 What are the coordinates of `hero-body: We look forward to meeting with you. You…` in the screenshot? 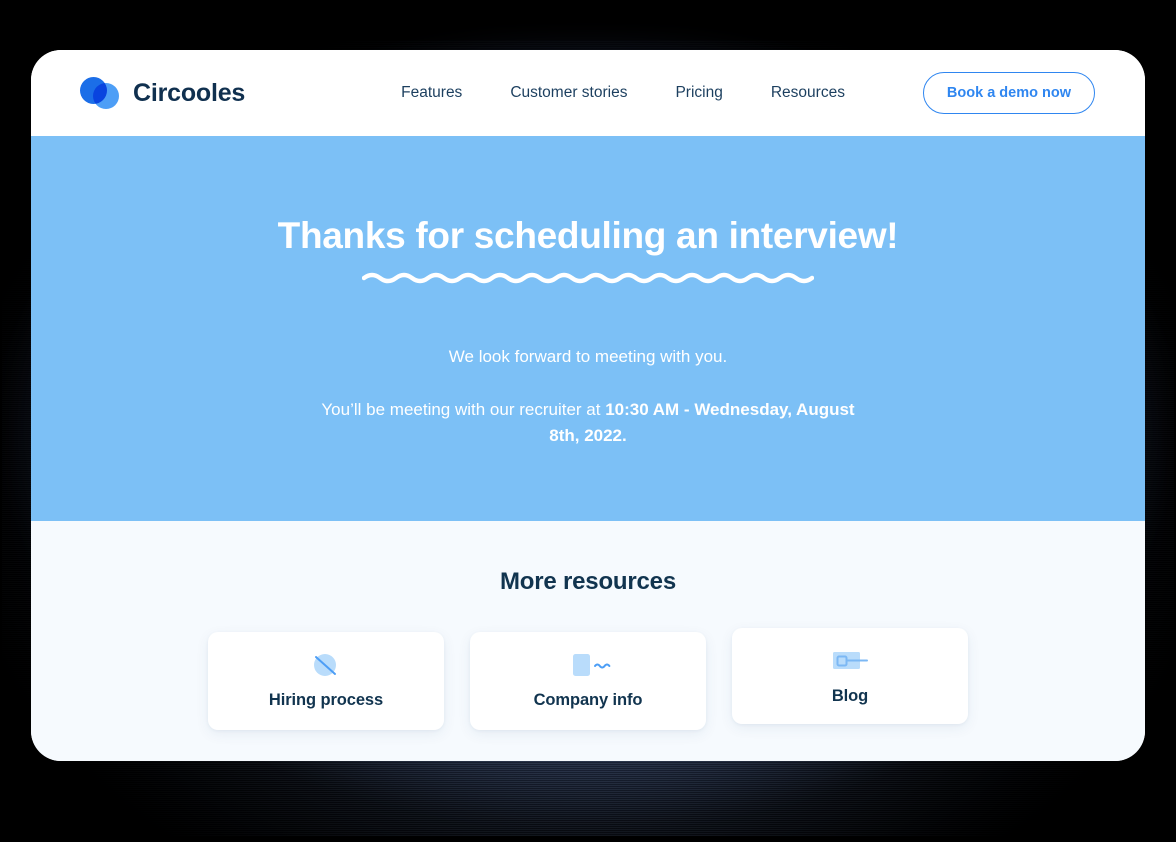 It's located at (588, 397).